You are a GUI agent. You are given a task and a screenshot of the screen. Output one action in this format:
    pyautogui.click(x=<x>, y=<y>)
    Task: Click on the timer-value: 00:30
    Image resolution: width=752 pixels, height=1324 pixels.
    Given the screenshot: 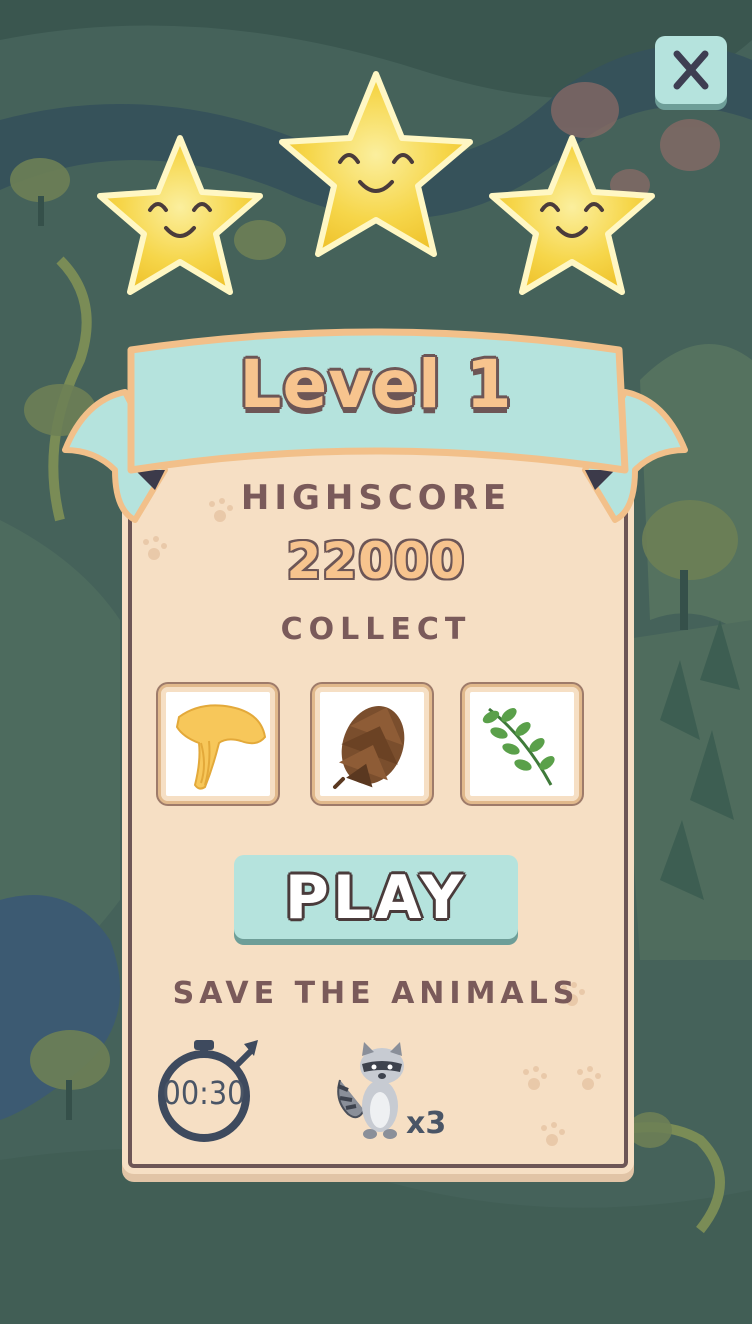 What is the action you would take?
    pyautogui.click(x=204, y=1093)
    